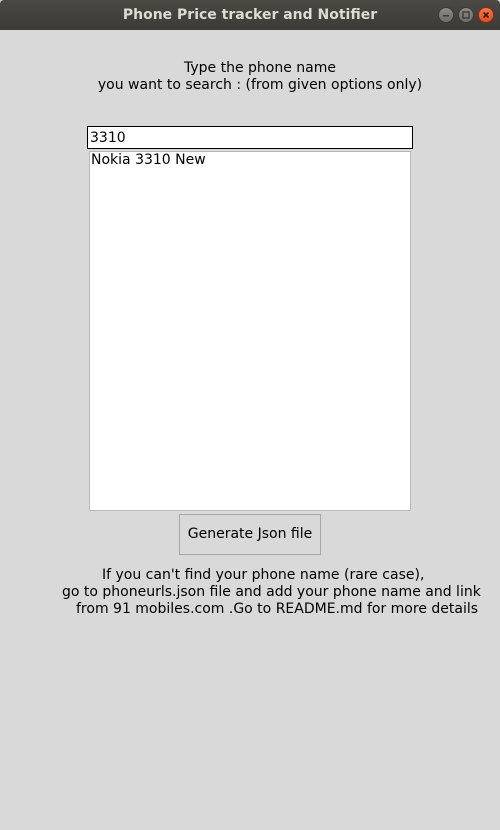 Image resolution: width=500 pixels, height=830 pixels. Describe the element at coordinates (260, 68) in the screenshot. I see `prompt-line-1: Type the phone name` at that location.